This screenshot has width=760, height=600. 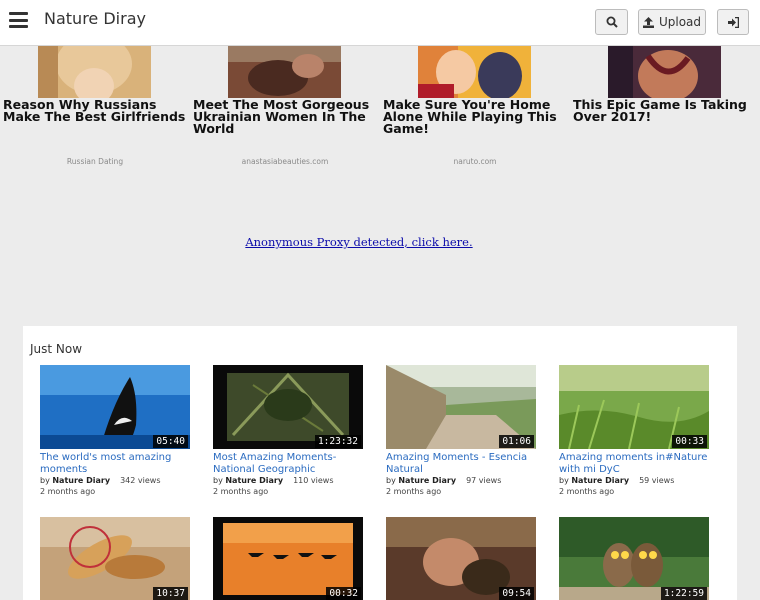 What do you see at coordinates (680, 22) in the screenshot?
I see `upload-label: Upload` at bounding box center [680, 22].